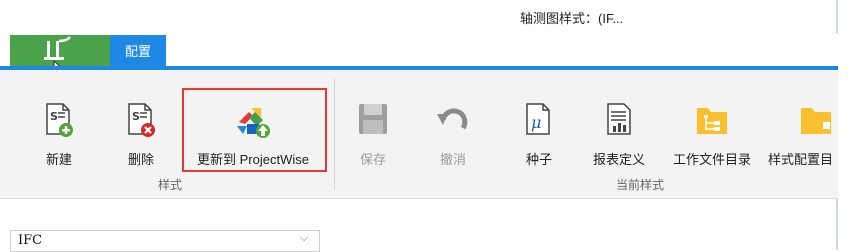 The image size is (853, 252). What do you see at coordinates (538, 159) in the screenshot?
I see `seed-button-label: 种子` at bounding box center [538, 159].